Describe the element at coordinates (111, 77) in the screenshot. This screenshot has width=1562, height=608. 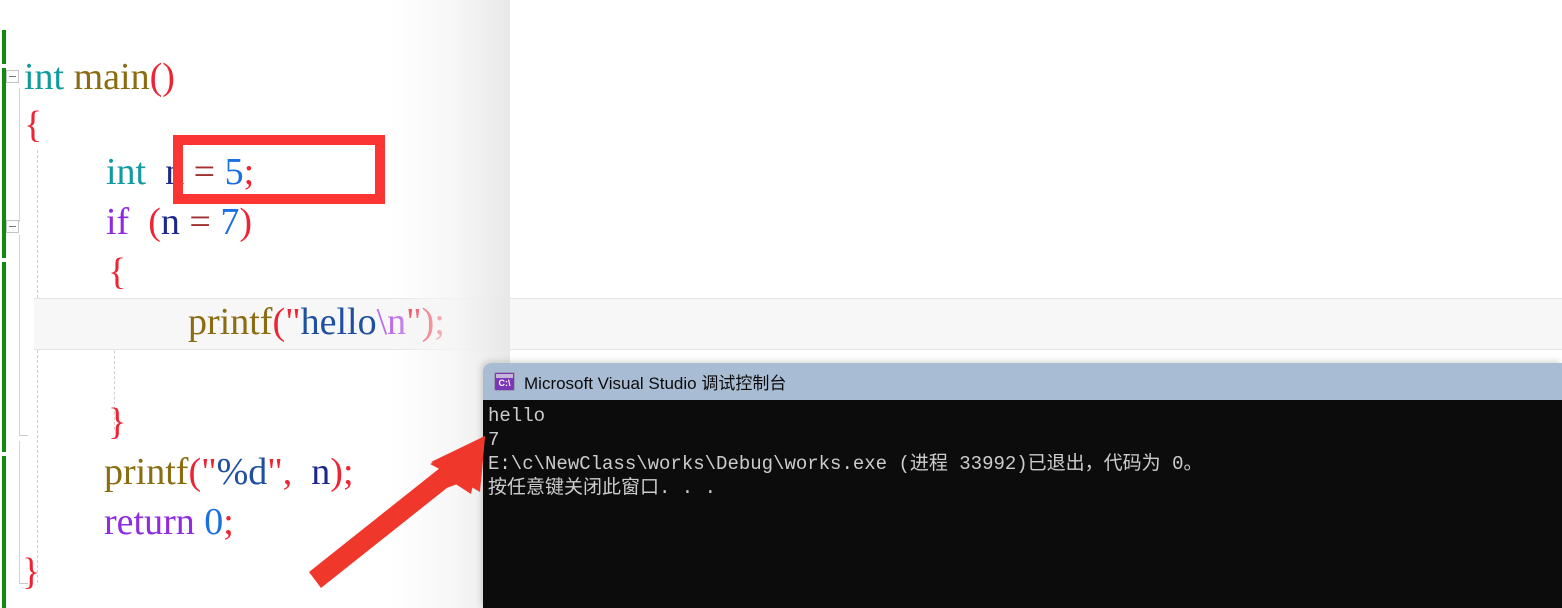
I see `token-function-main: main` at that location.